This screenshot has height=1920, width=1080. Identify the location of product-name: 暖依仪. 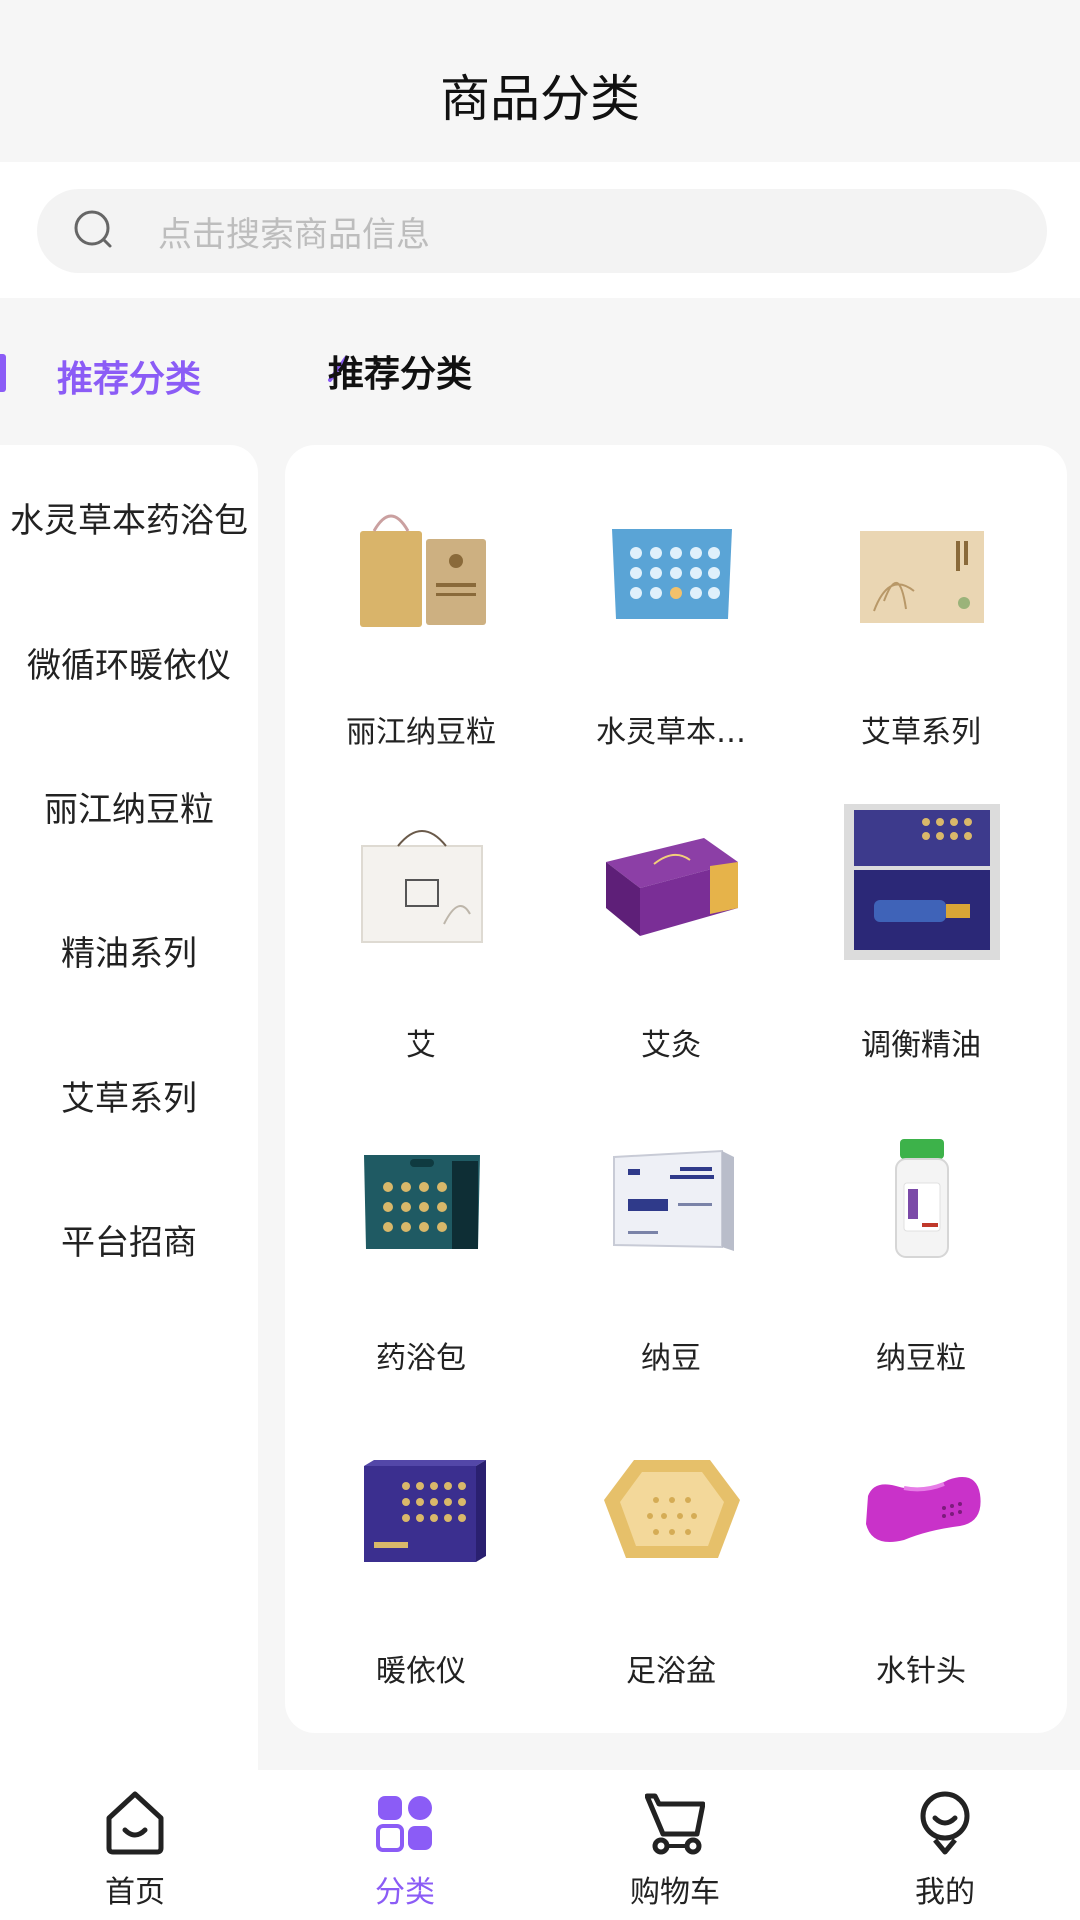
(421, 1671).